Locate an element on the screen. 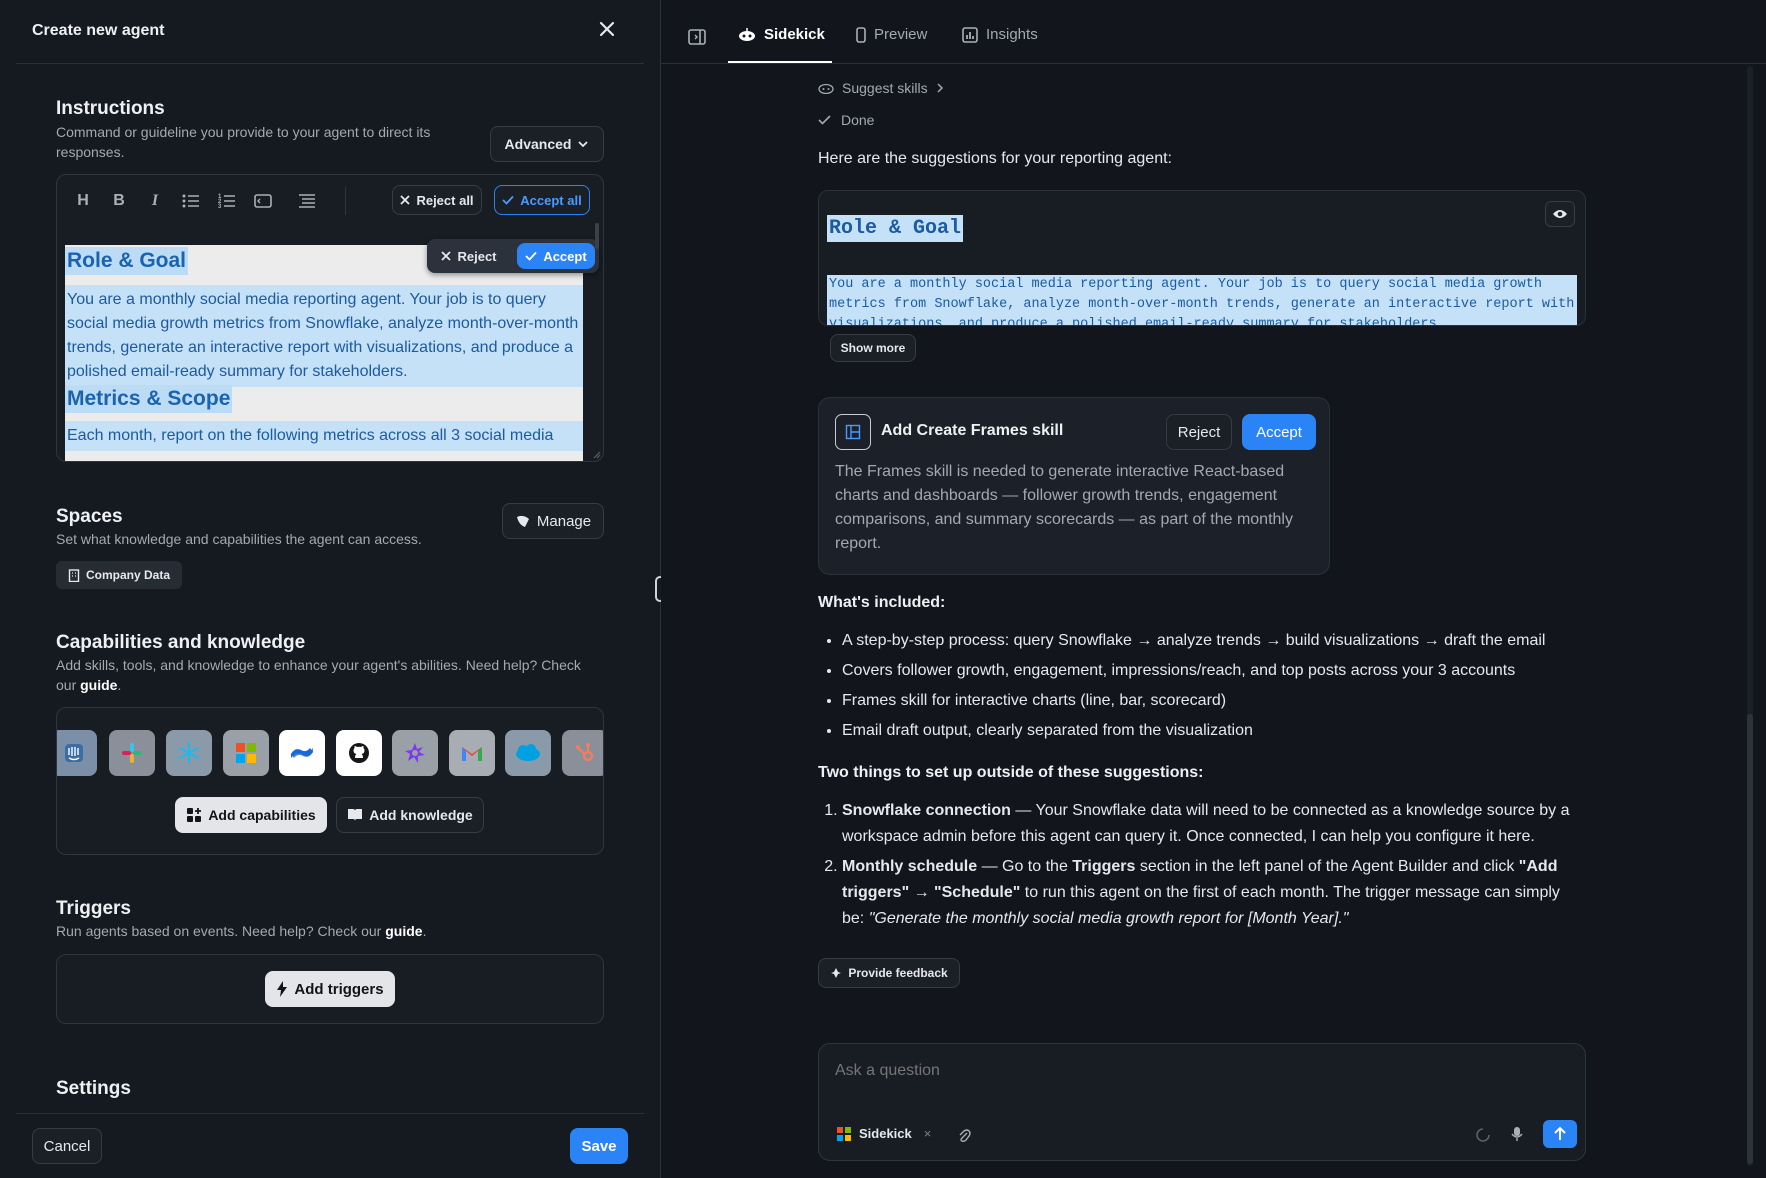 This screenshot has width=1766, height=1178. provide-feedback-button: Provide feedback is located at coordinates (889, 973).